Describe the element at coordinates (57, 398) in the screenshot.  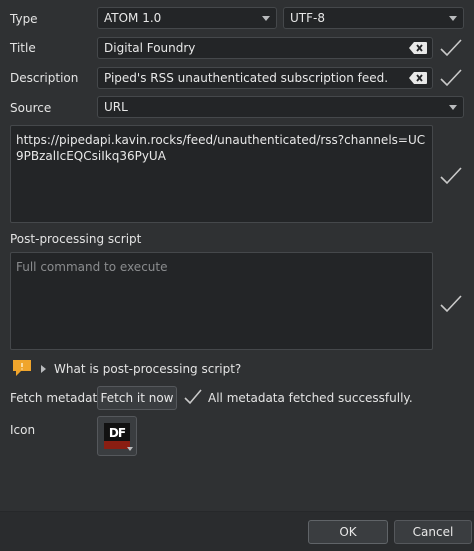
I see `fetch-metadata-label: Fetch metadata` at that location.